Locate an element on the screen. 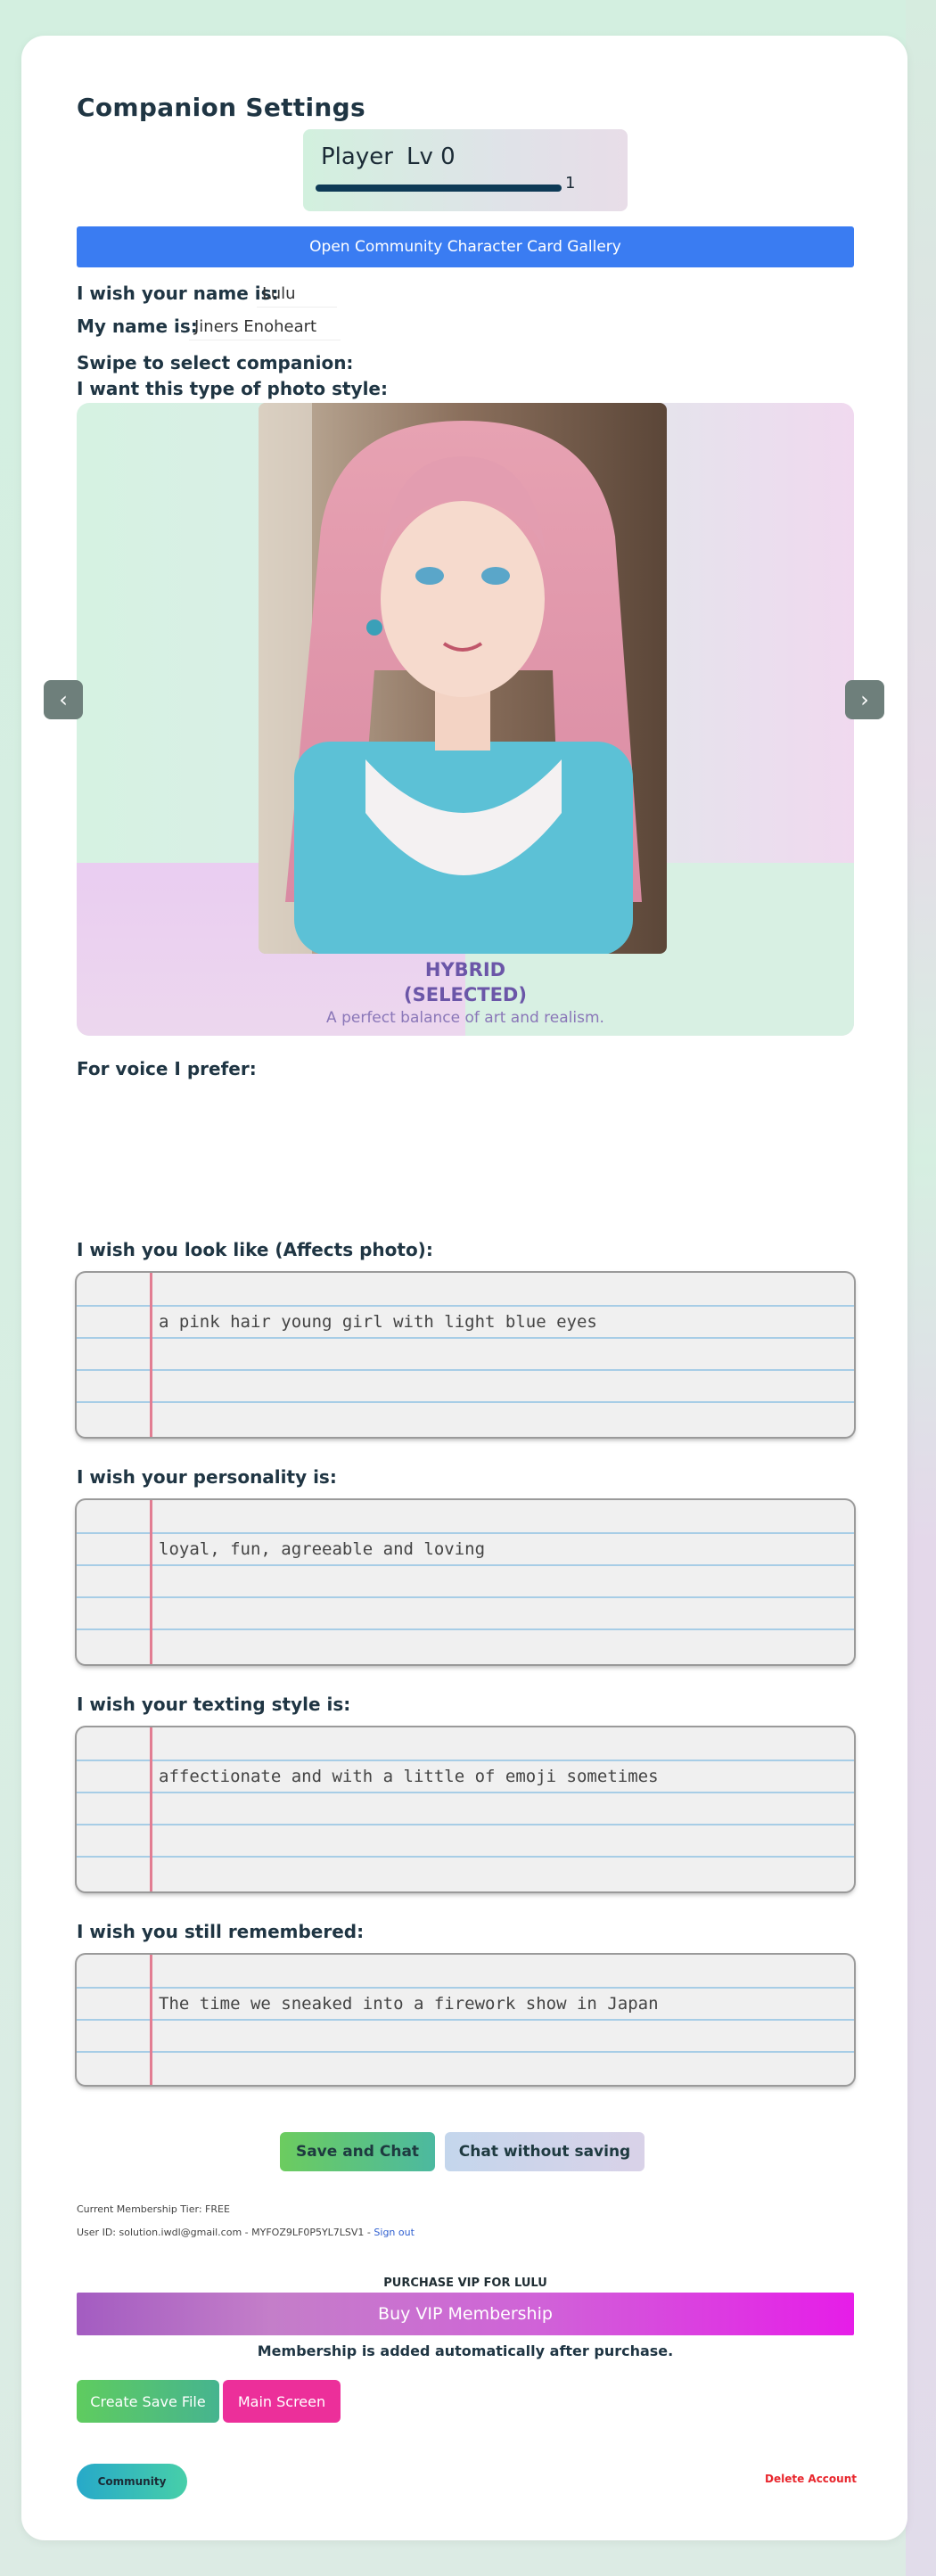  selected-tag: (SELECTED) is located at coordinates (465, 995).